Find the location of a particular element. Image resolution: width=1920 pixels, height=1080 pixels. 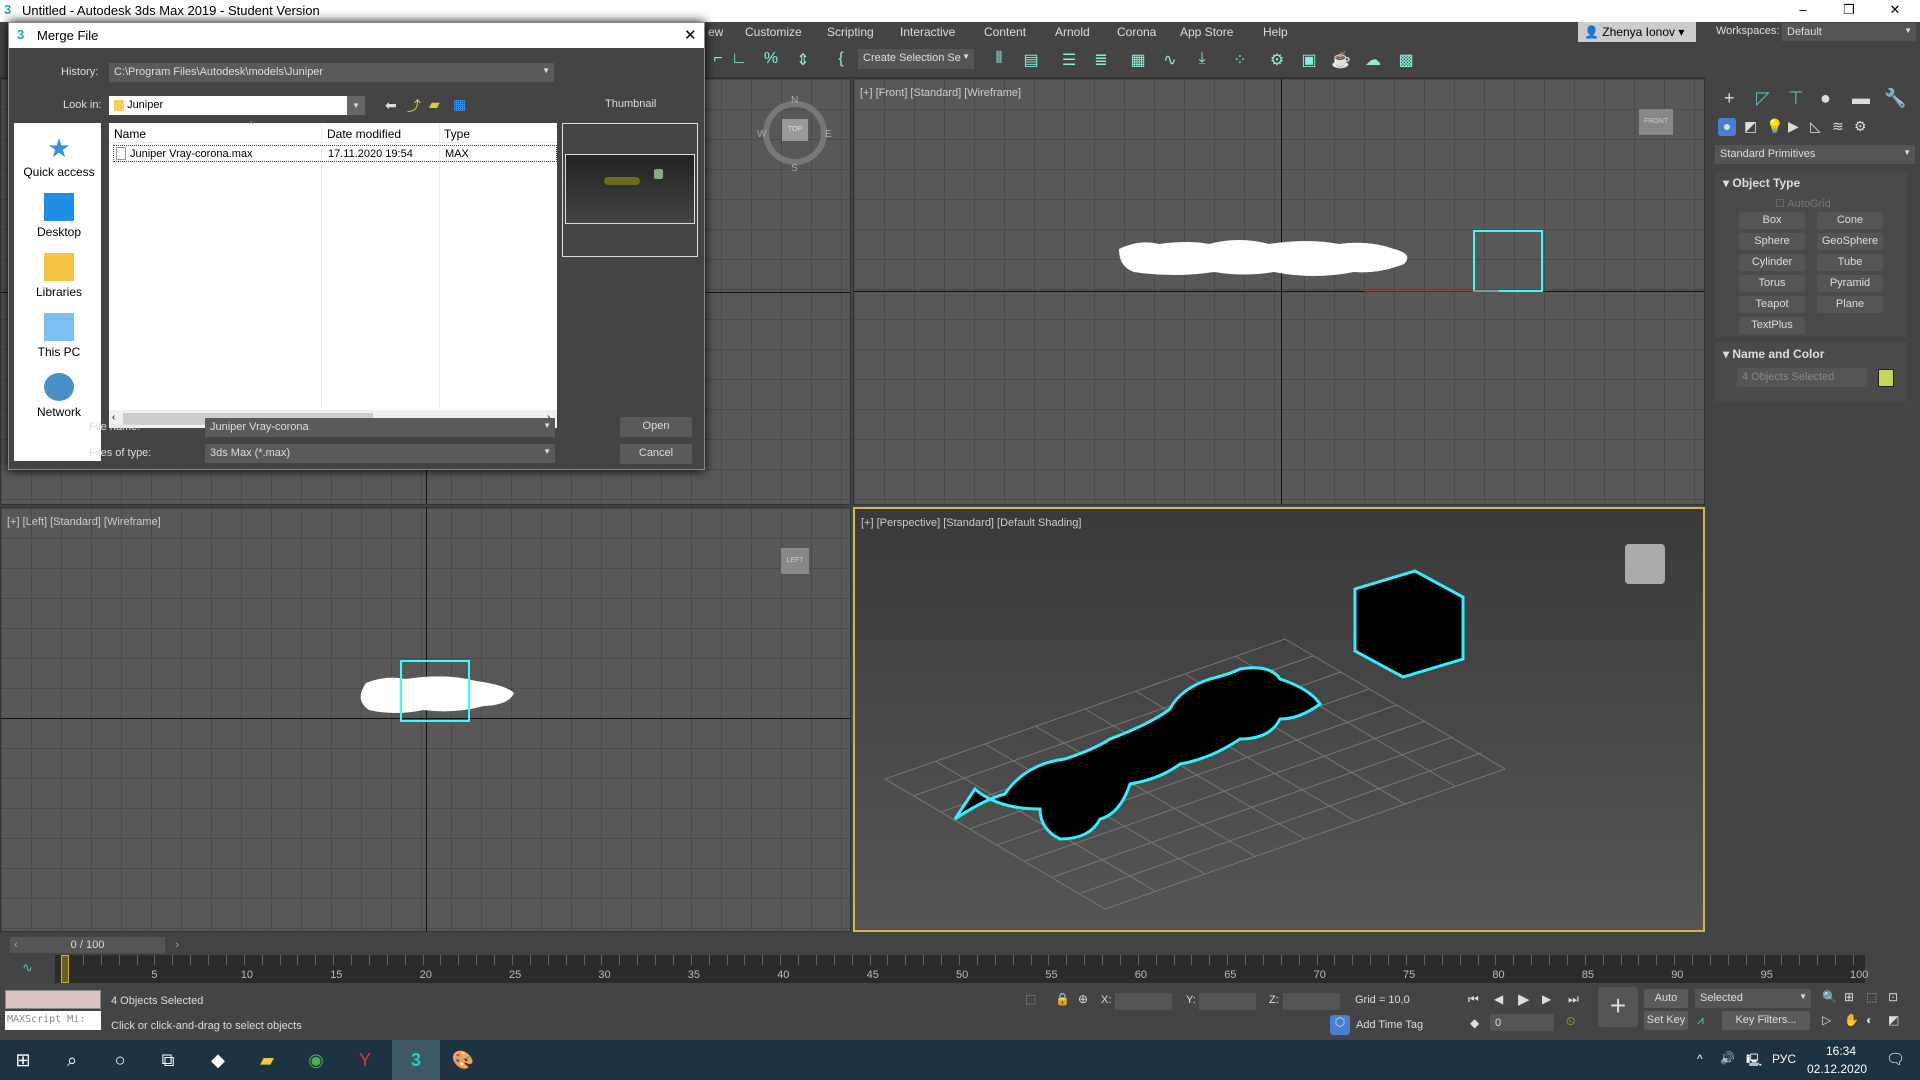

task-view-icon: ⧉ is located at coordinates (168, 1060).